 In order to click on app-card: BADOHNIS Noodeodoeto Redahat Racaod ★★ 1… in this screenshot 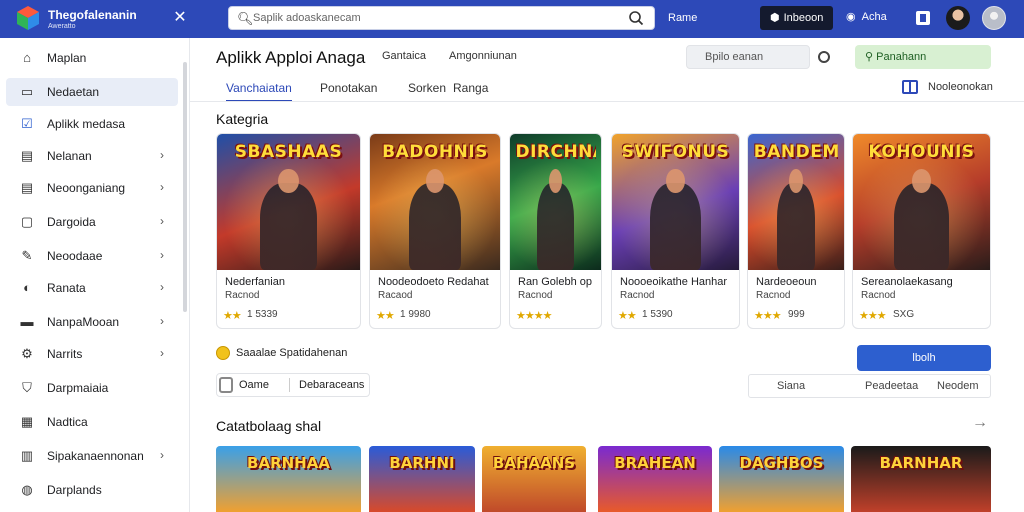, I will do `click(435, 231)`.